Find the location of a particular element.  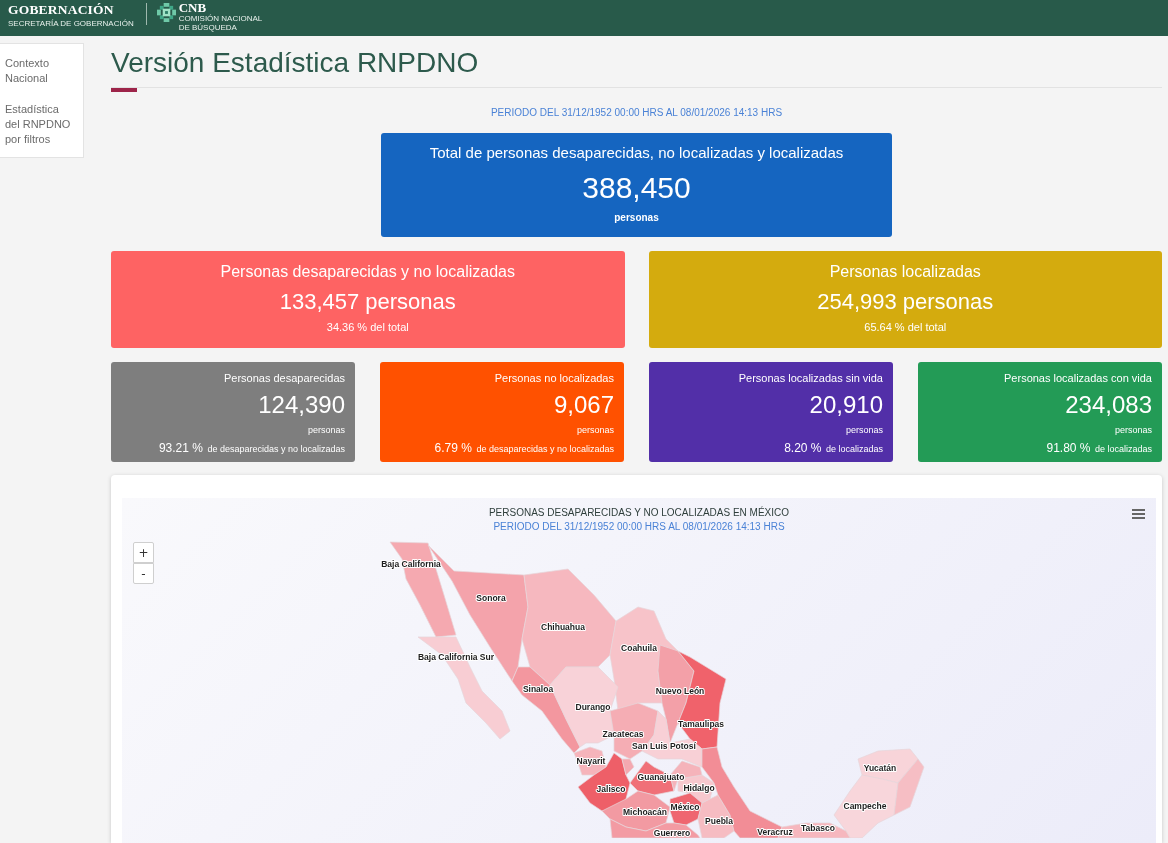

card-percentage: 93.21 % de desaparecidas y no localizadas is located at coordinates (251, 448).